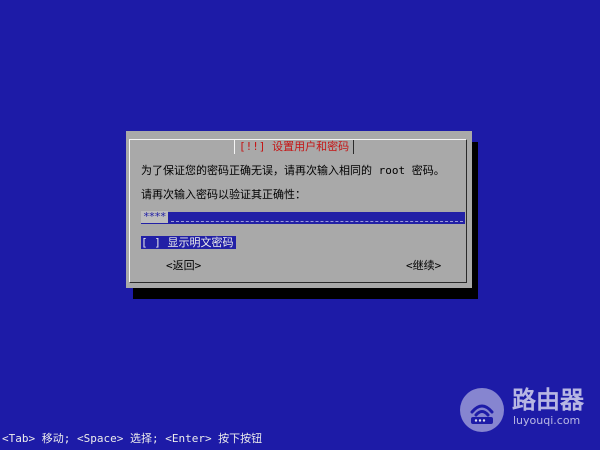 The height and width of the screenshot is (450, 600). What do you see at coordinates (200, 242) in the screenshot?
I see `show-password-label: 显示明文密码` at bounding box center [200, 242].